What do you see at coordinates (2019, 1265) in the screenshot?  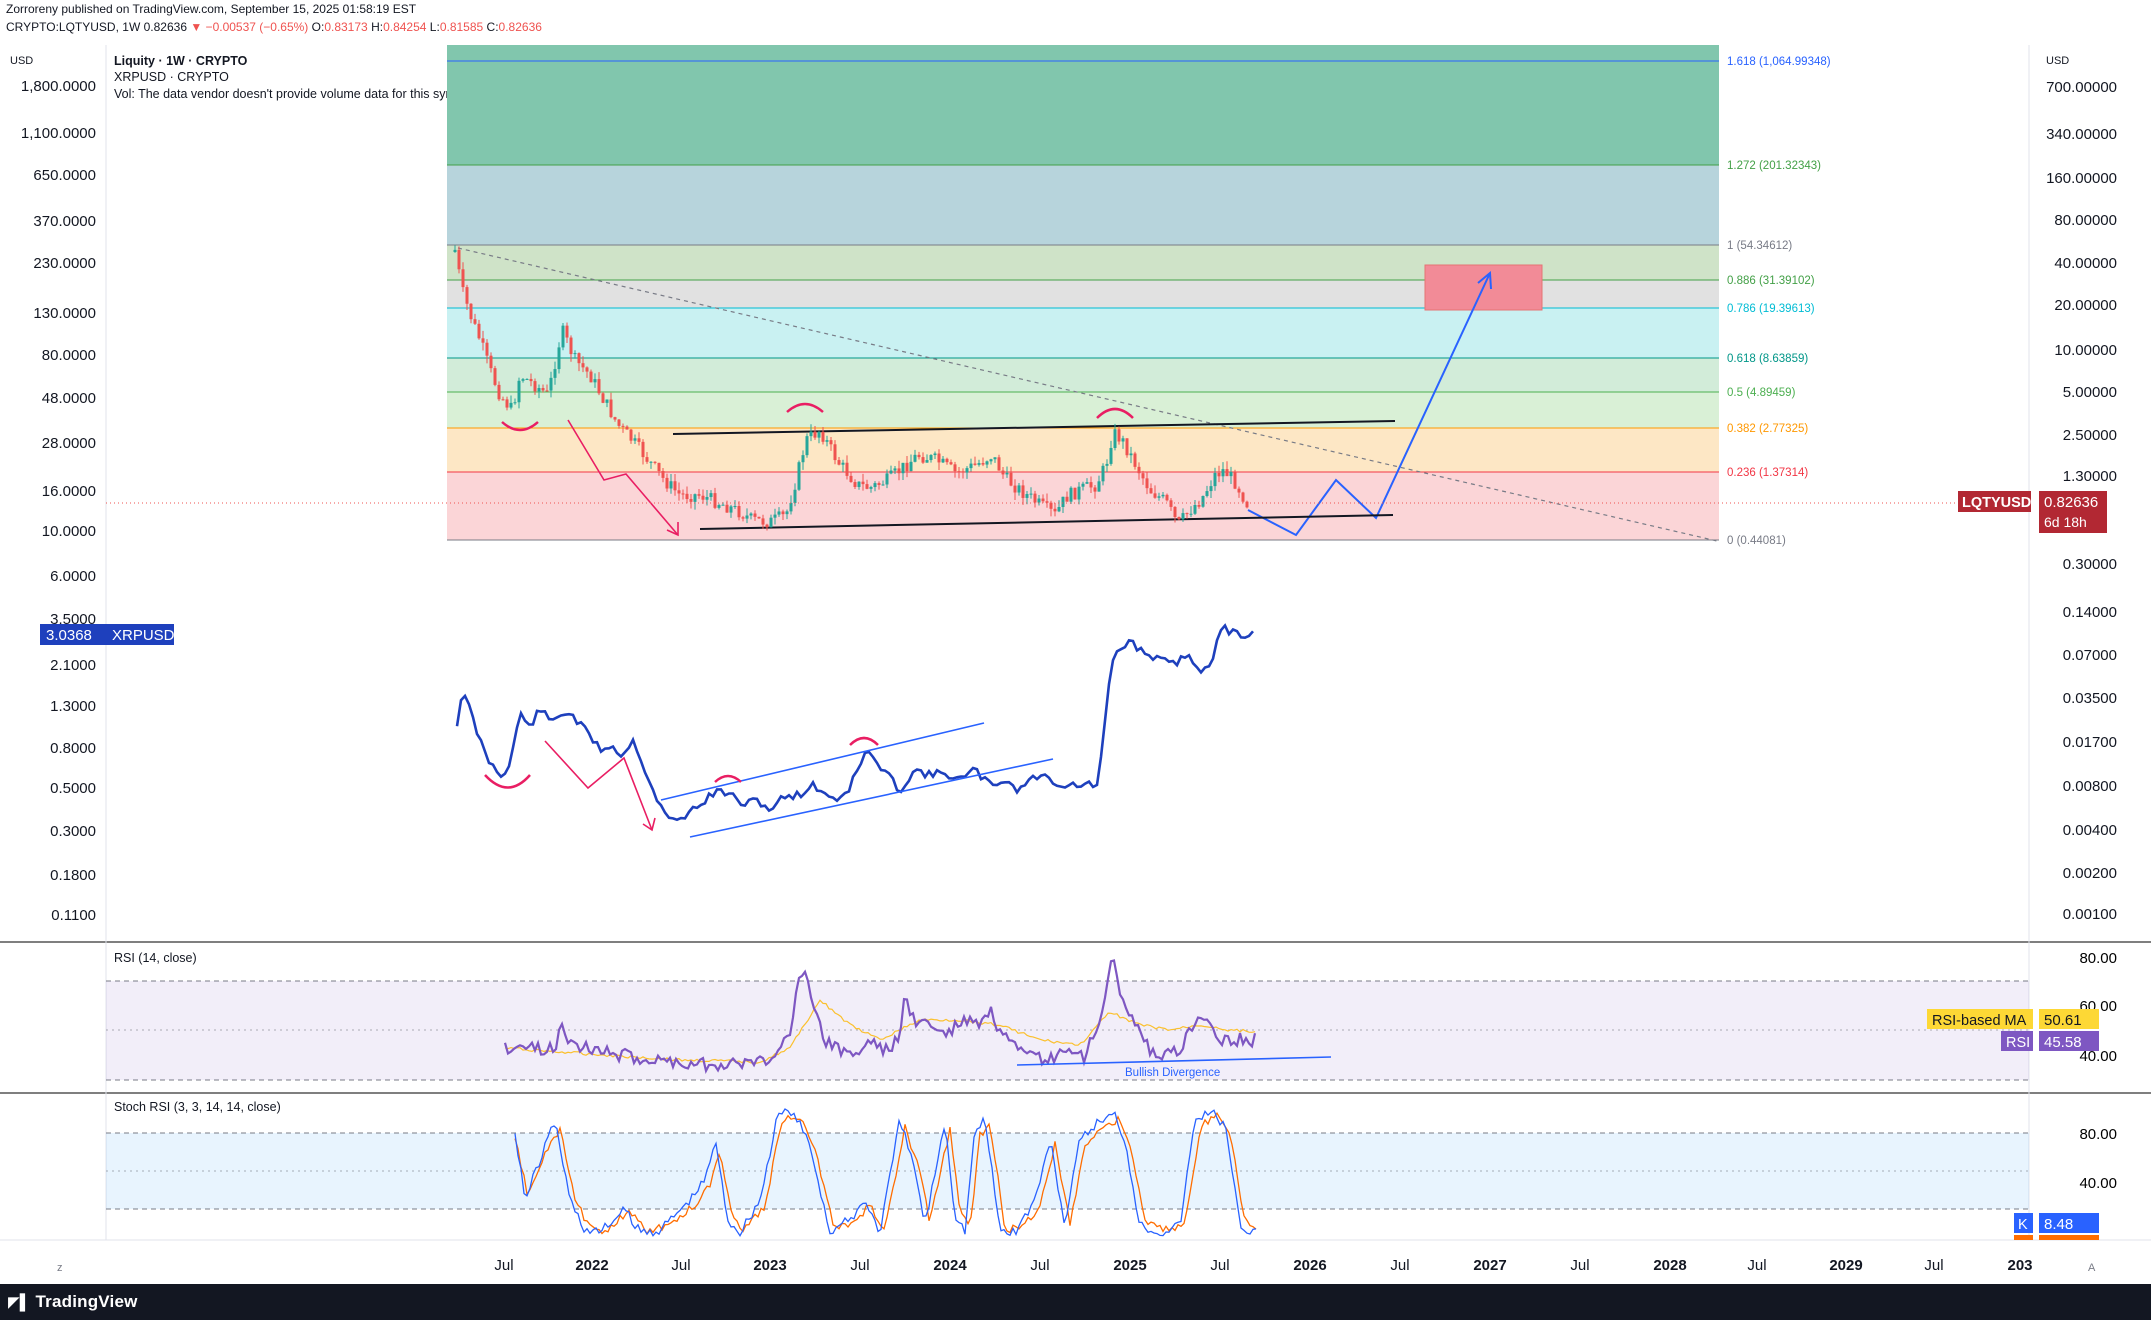 I see `time-tick: 203` at bounding box center [2019, 1265].